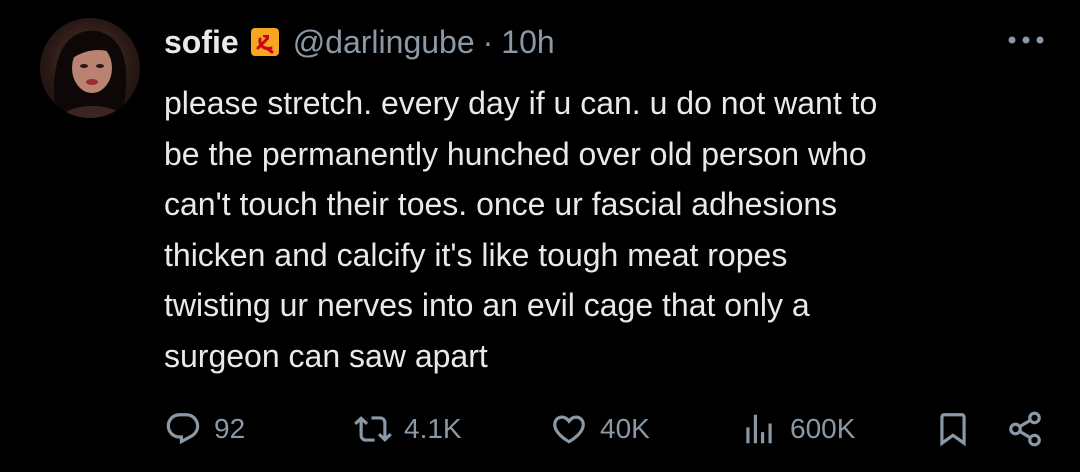 The image size is (1080, 472). I want to click on avatar, so click(90, 68).